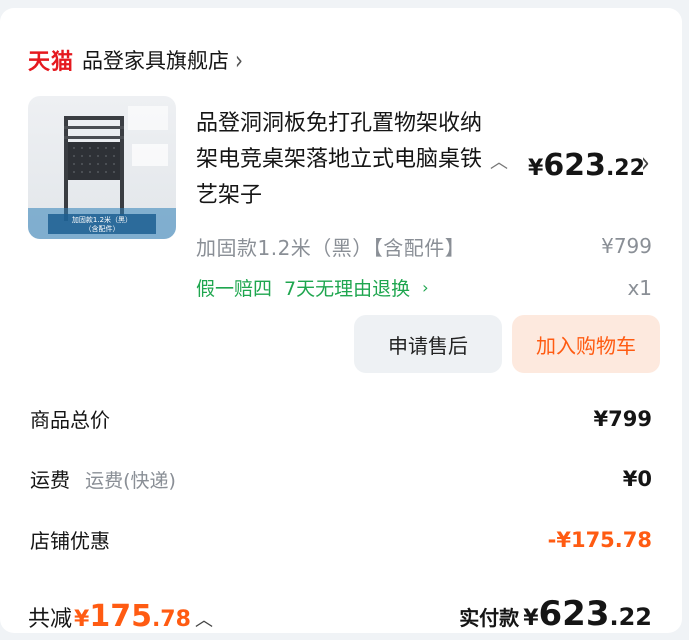 The image size is (689, 640). I want to click on original-price: ¥799, so click(626, 246).